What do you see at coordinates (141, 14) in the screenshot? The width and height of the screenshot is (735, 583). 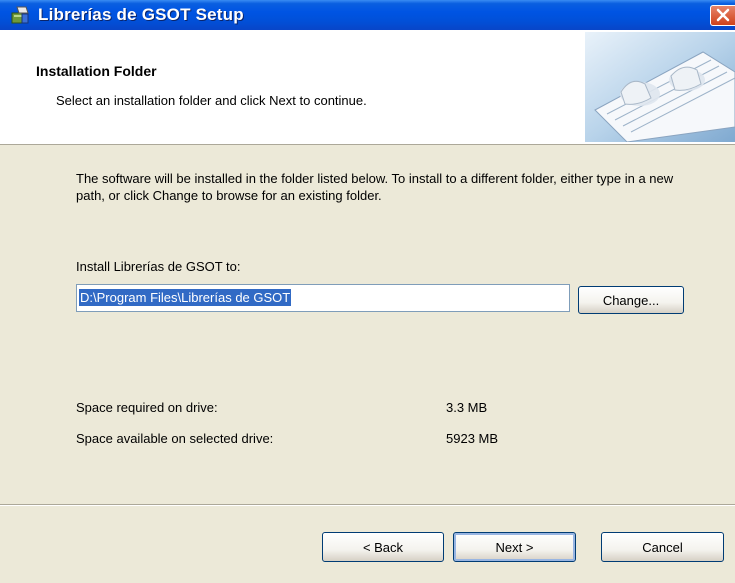 I see `window-title: Librerías de GSOT Setup` at bounding box center [141, 14].